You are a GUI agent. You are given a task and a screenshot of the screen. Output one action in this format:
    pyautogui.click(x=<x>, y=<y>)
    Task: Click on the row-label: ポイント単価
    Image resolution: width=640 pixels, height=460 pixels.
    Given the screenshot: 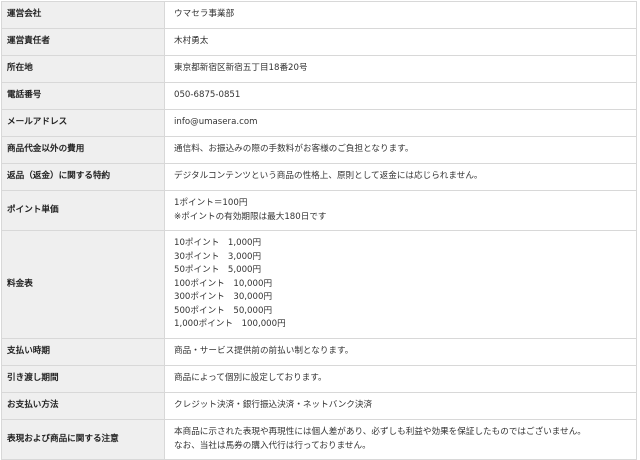 What is the action you would take?
    pyautogui.click(x=83, y=210)
    